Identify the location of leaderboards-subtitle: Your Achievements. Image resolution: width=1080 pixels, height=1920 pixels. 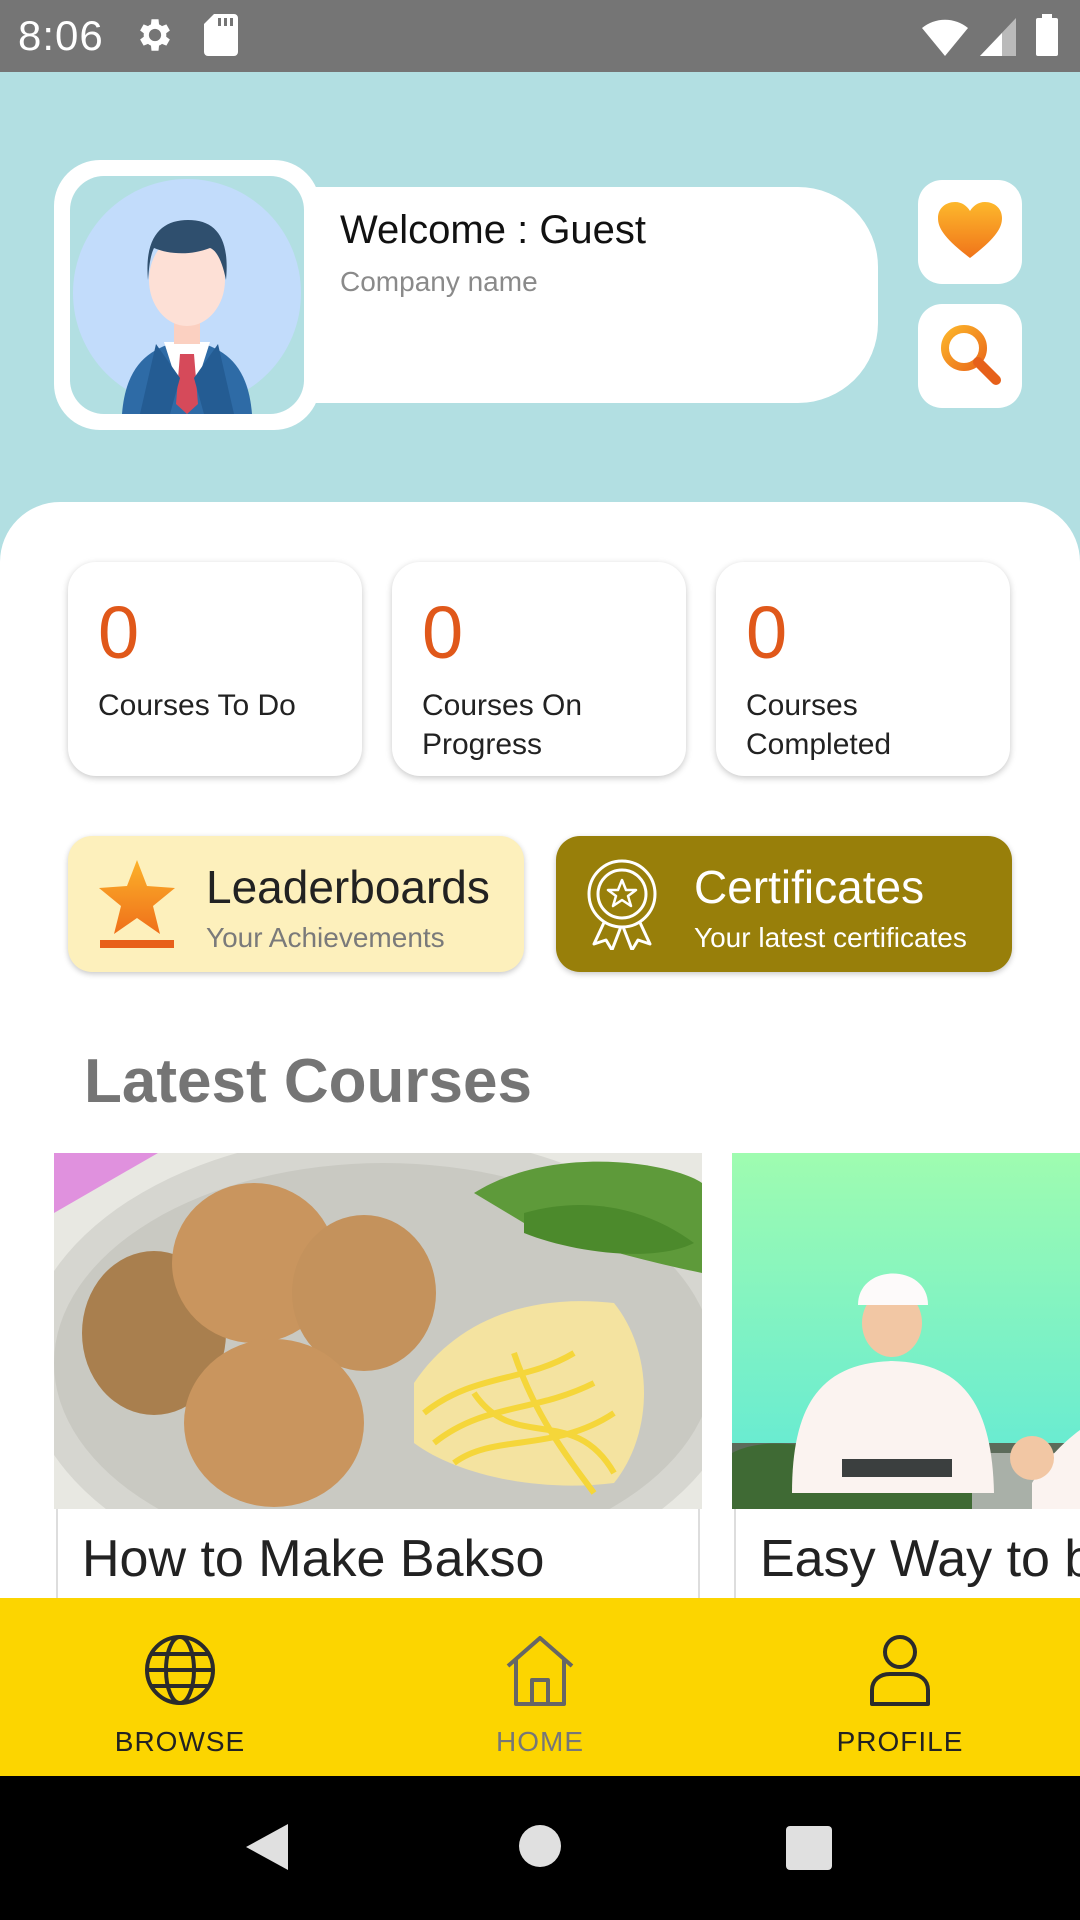
(325, 937).